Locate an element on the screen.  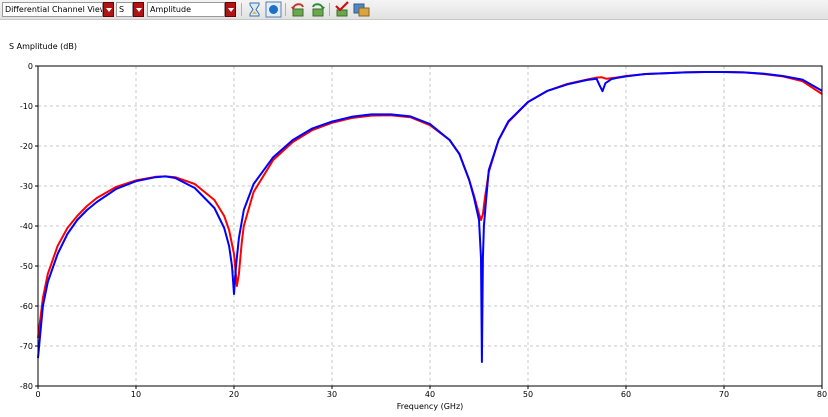
record-icon is located at coordinates (273, 9).